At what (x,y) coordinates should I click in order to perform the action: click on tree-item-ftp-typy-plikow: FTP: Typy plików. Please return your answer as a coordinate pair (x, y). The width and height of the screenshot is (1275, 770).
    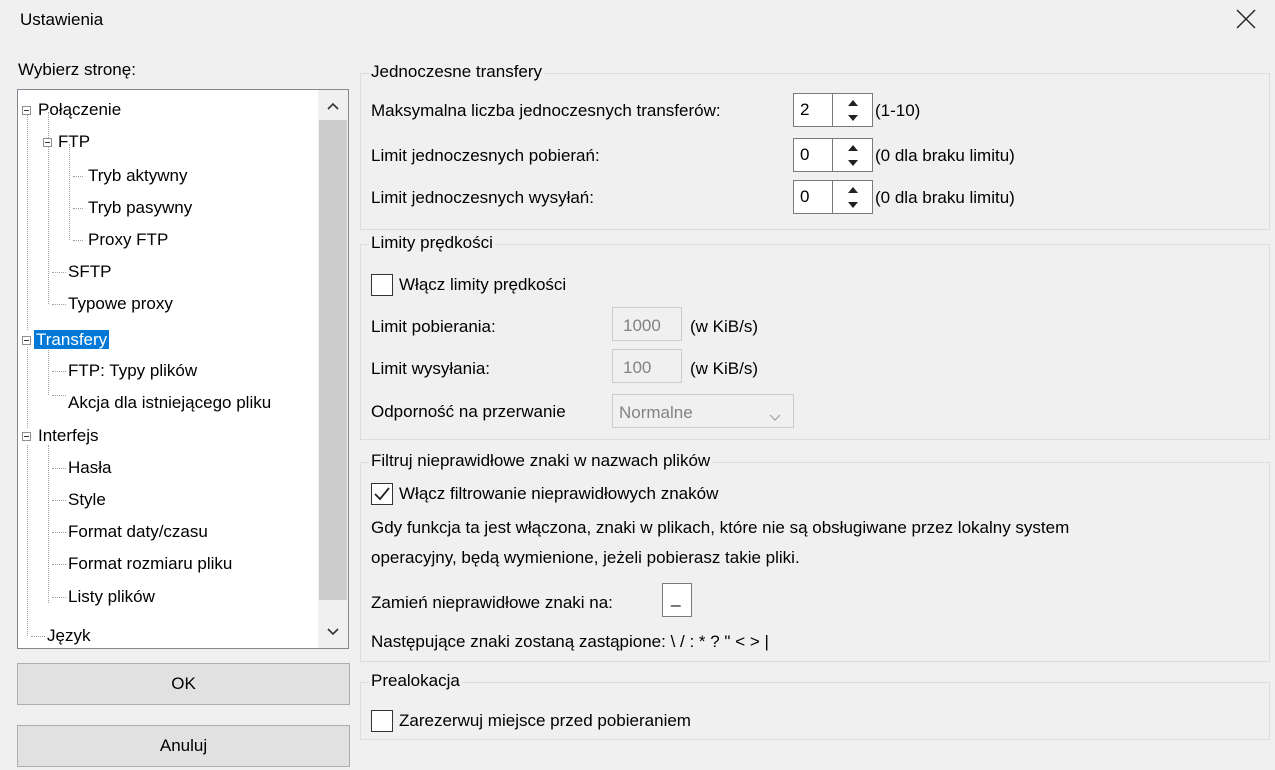
    Looking at the image, I should click on (132, 371).